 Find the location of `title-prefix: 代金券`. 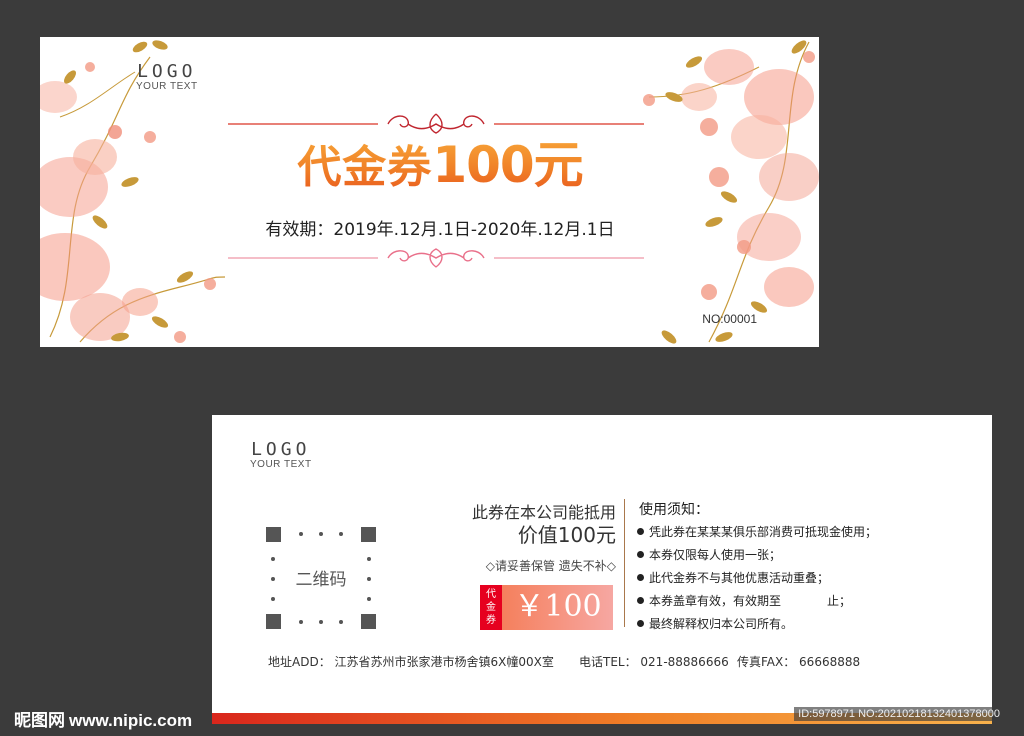

title-prefix: 代金券 is located at coordinates (365, 167).